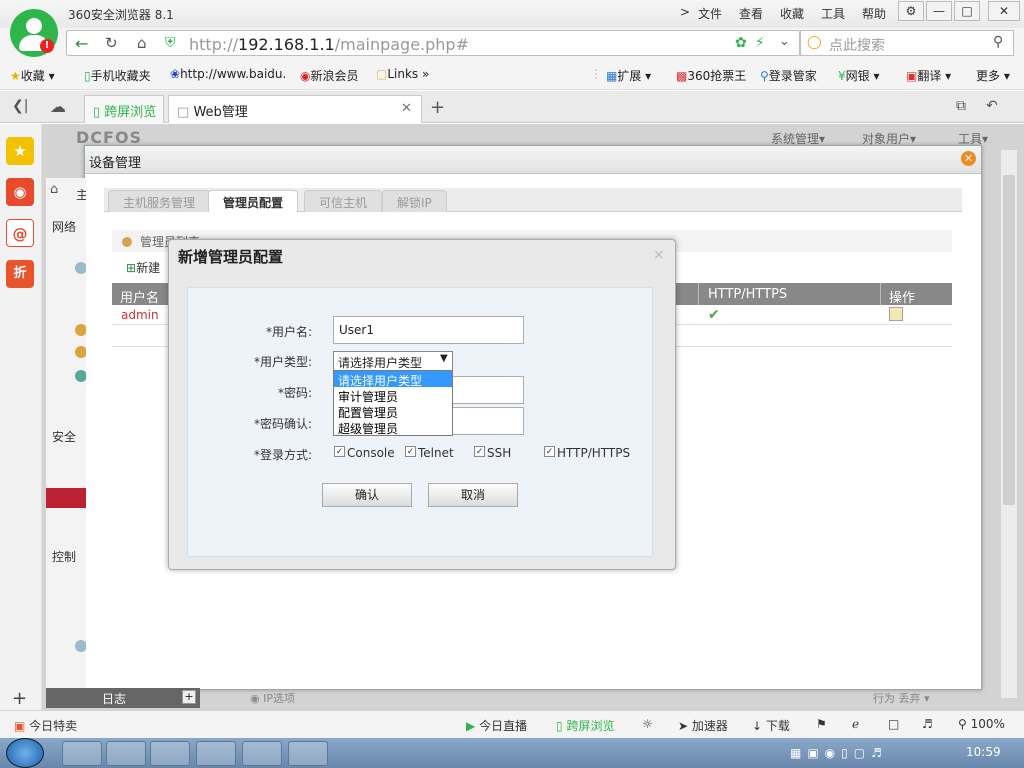 The height and width of the screenshot is (768, 1024). Describe the element at coordinates (833, 13) in the screenshot. I see `menu-tools: 工具` at that location.